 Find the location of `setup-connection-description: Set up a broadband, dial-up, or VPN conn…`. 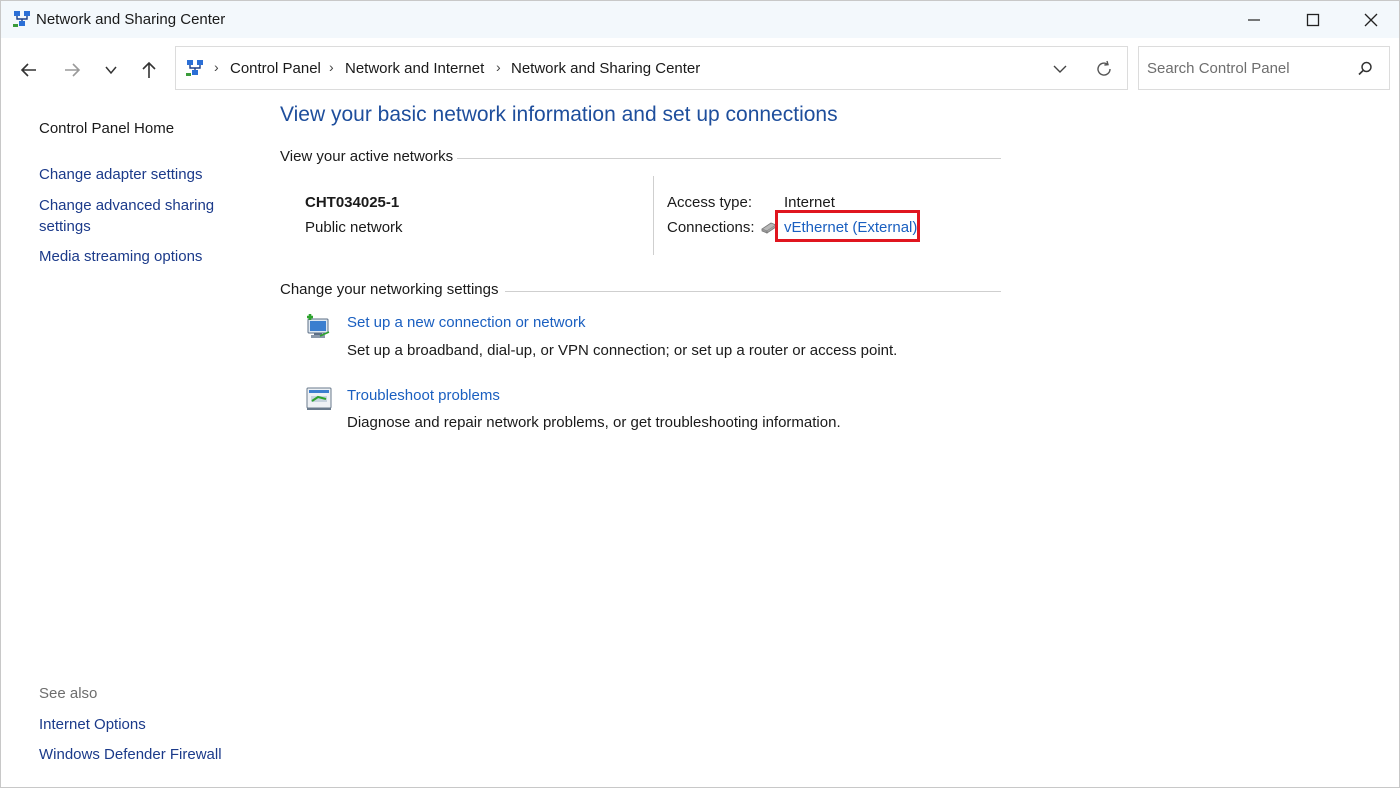

setup-connection-description: Set up a broadband, dial-up, or VPN conn… is located at coordinates (622, 350).